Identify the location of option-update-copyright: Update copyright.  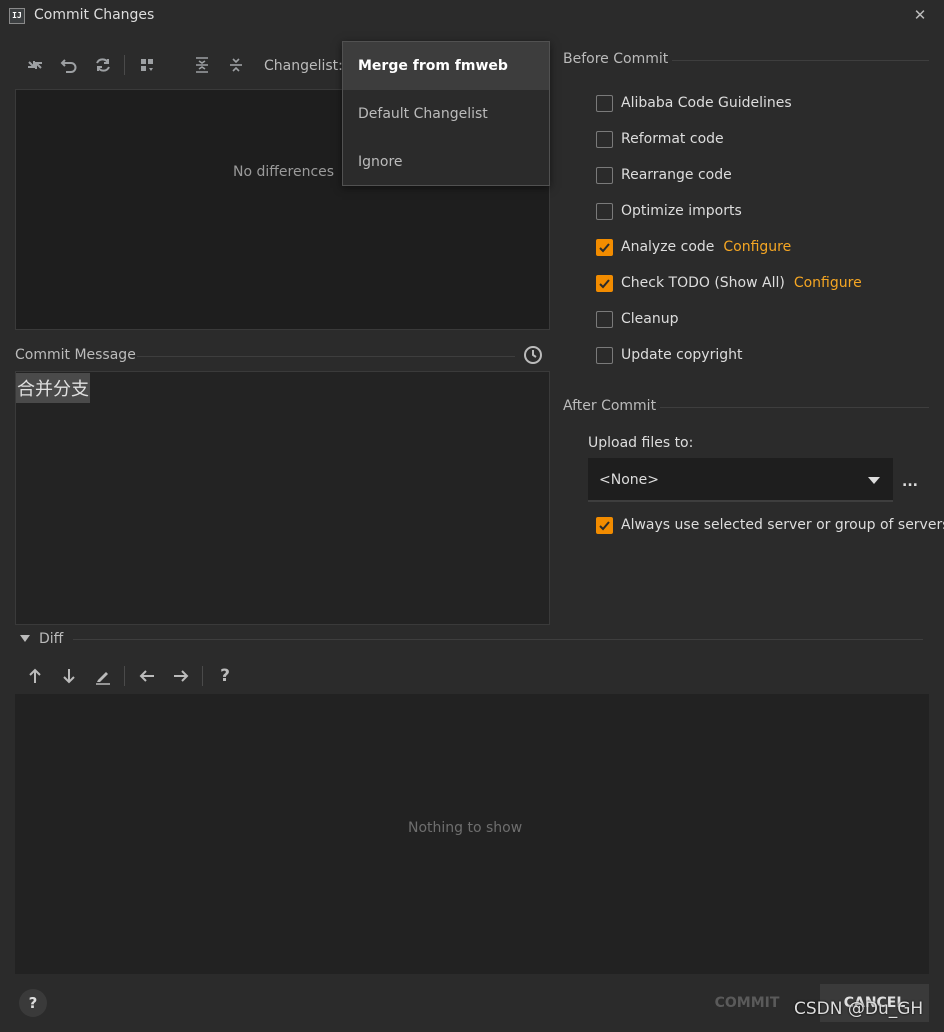
(669, 355).